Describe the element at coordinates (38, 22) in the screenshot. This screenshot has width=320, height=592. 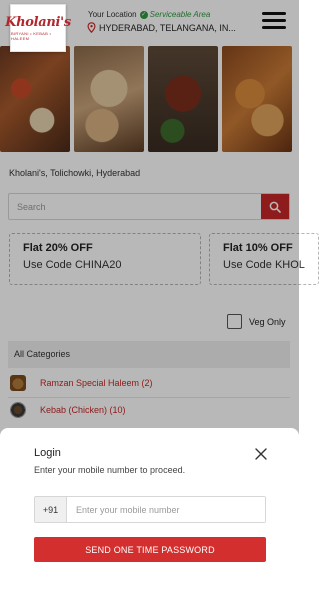
I see `logo-text: Kholani's` at that location.